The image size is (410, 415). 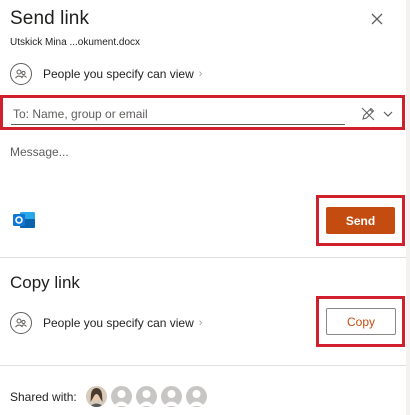 I want to click on recipient-input, so click(x=178, y=114).